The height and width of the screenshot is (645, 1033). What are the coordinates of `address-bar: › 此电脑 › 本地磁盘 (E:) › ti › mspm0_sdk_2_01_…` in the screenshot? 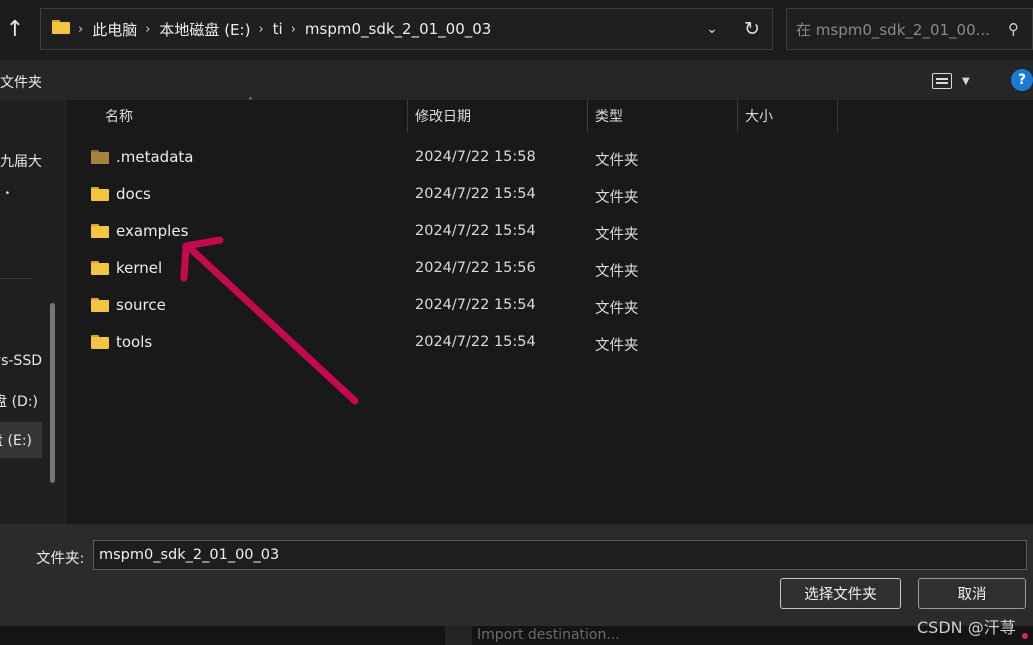 It's located at (406, 29).